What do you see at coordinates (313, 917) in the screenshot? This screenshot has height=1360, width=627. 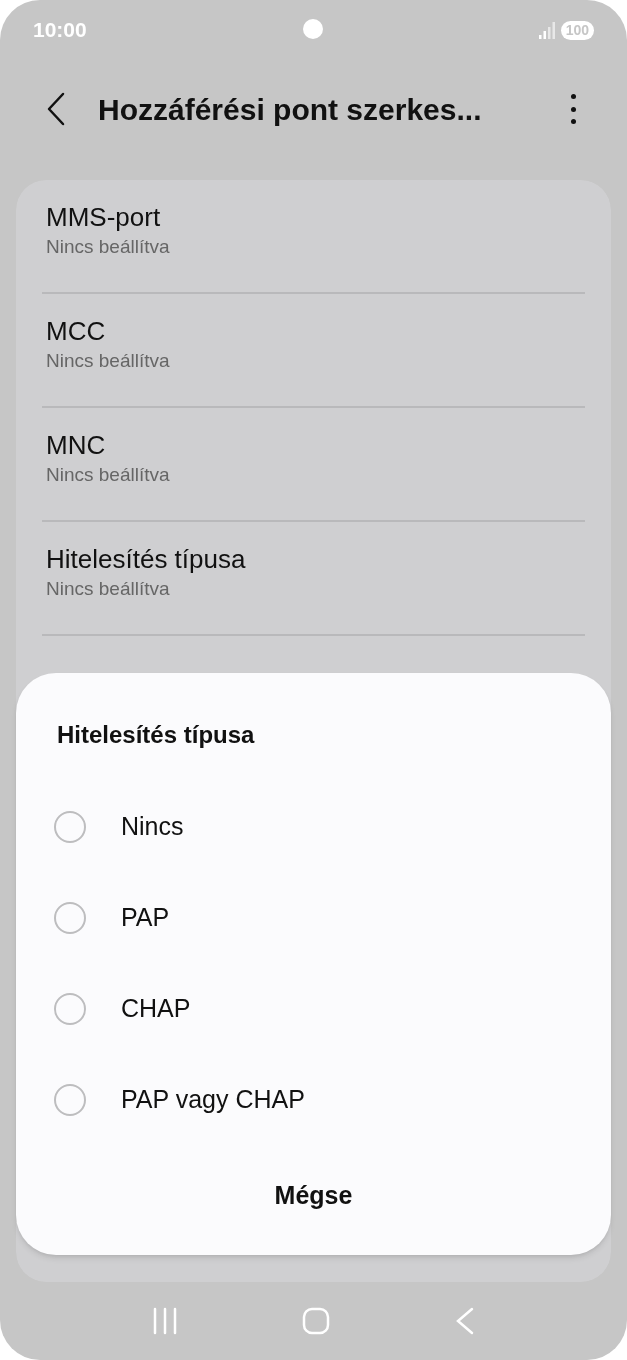 I see `radio-option: PAP` at bounding box center [313, 917].